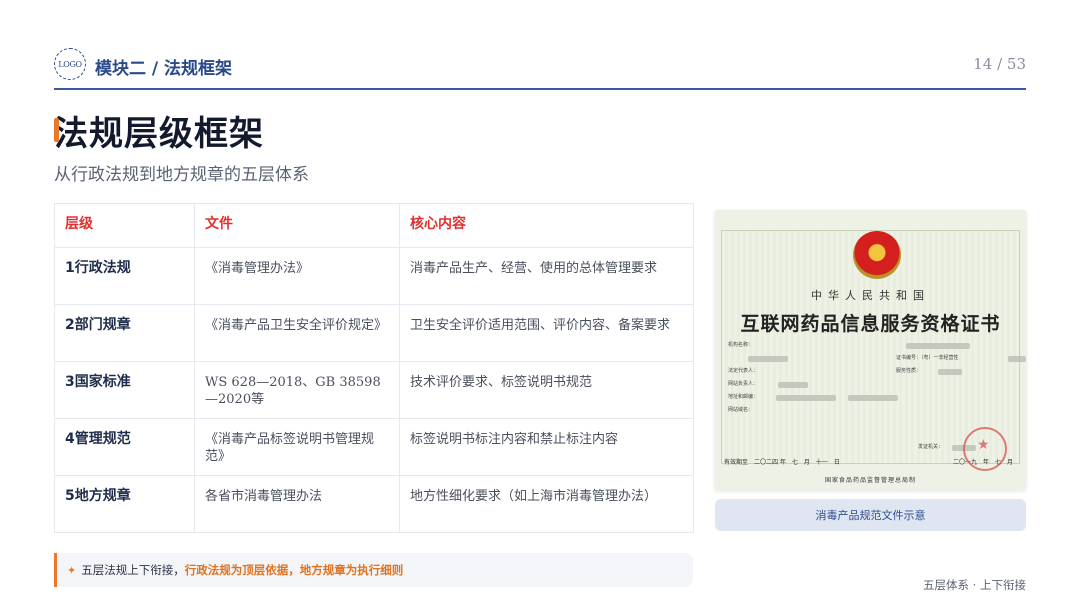 The height and width of the screenshot is (608, 1080). I want to click on cell-level: 3国家标准, so click(124, 390).